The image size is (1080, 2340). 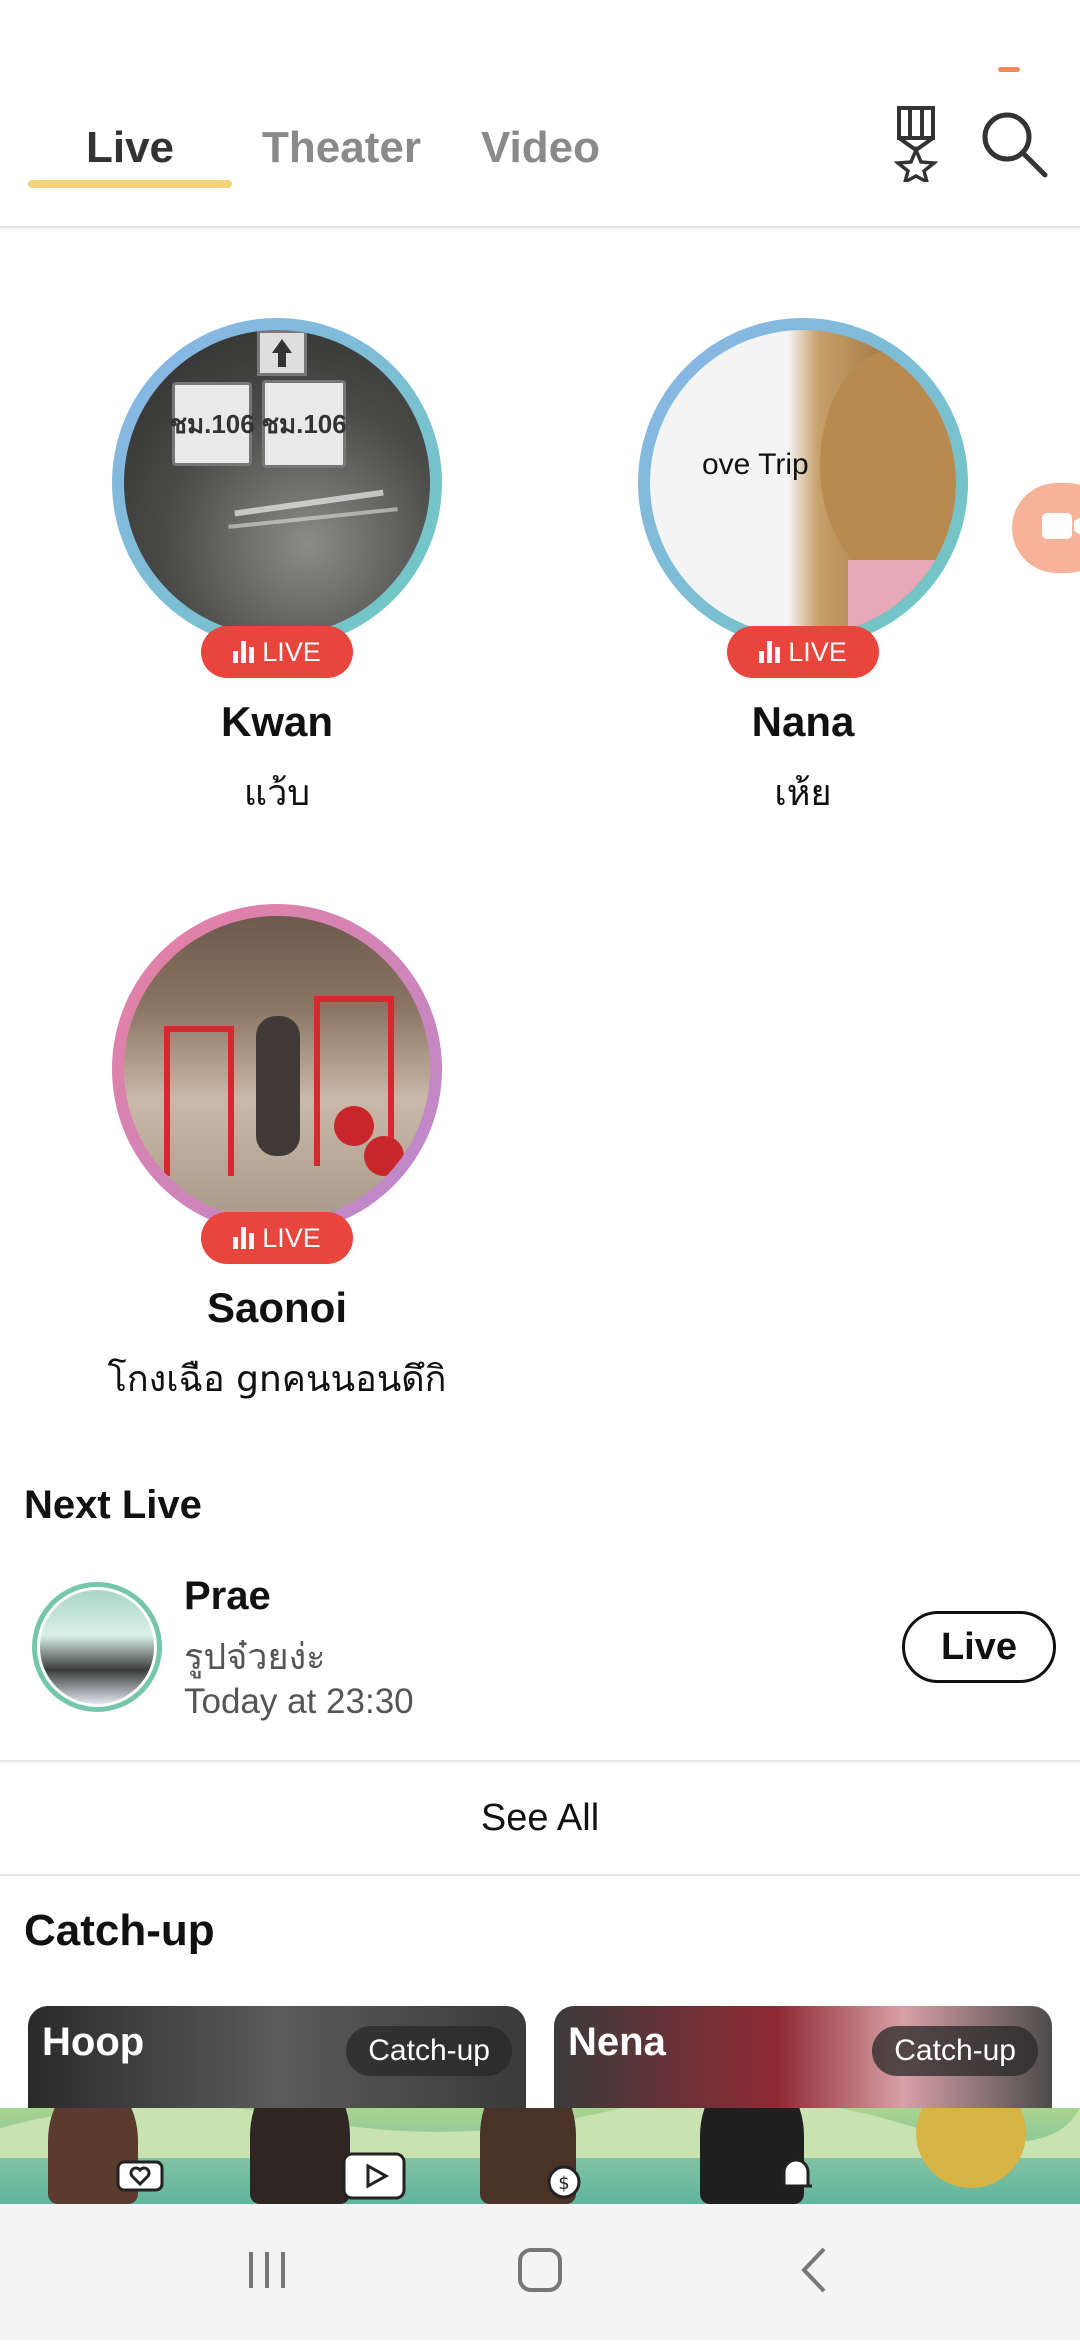 I want to click on main-tabs: Live Theater Video, so click(x=329, y=153).